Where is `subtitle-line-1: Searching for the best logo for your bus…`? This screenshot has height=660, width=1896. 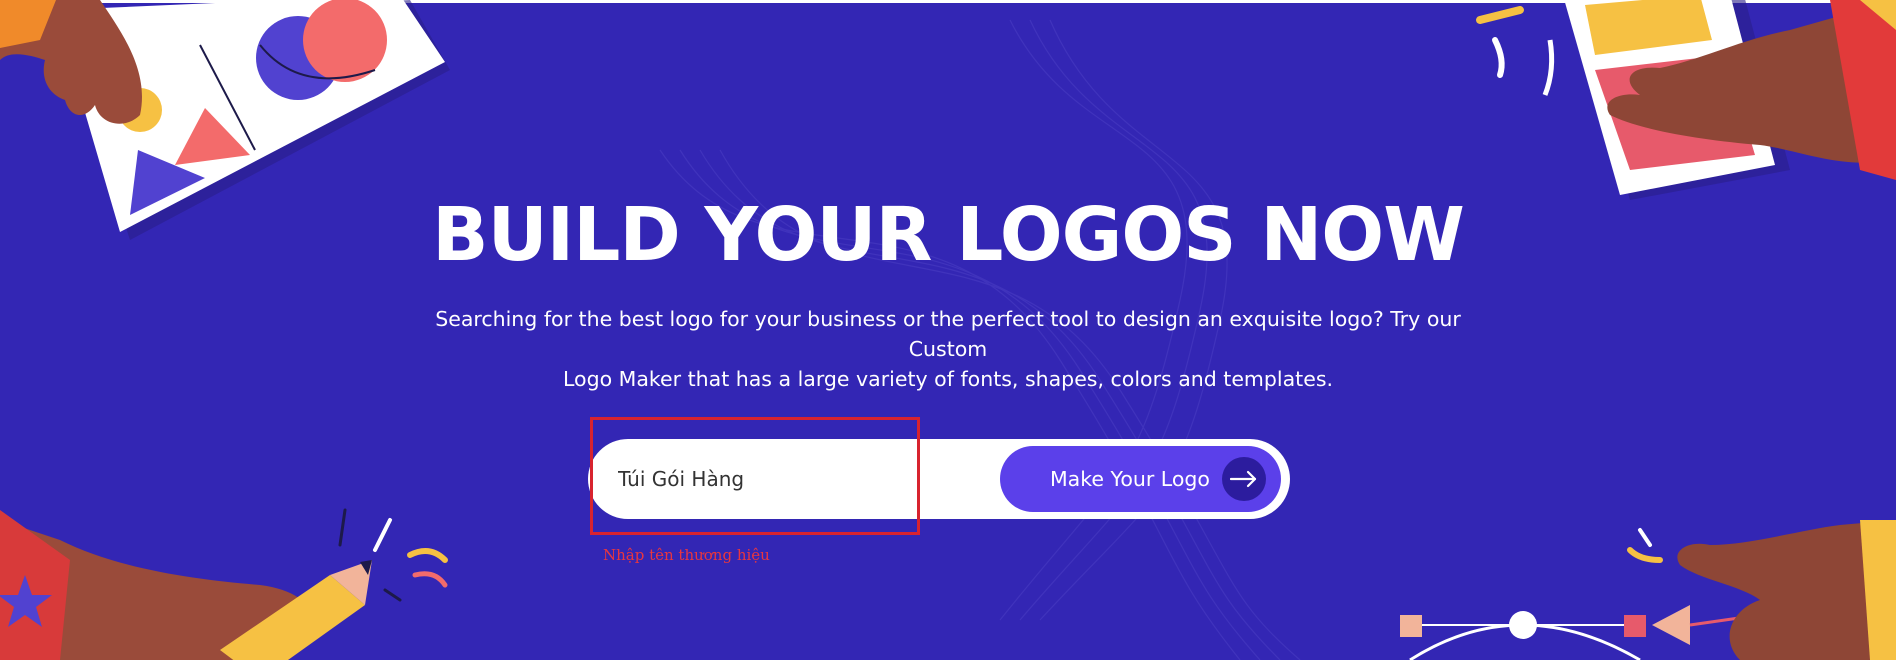
subtitle-line-1: Searching for the best logo for your bus… is located at coordinates (948, 334).